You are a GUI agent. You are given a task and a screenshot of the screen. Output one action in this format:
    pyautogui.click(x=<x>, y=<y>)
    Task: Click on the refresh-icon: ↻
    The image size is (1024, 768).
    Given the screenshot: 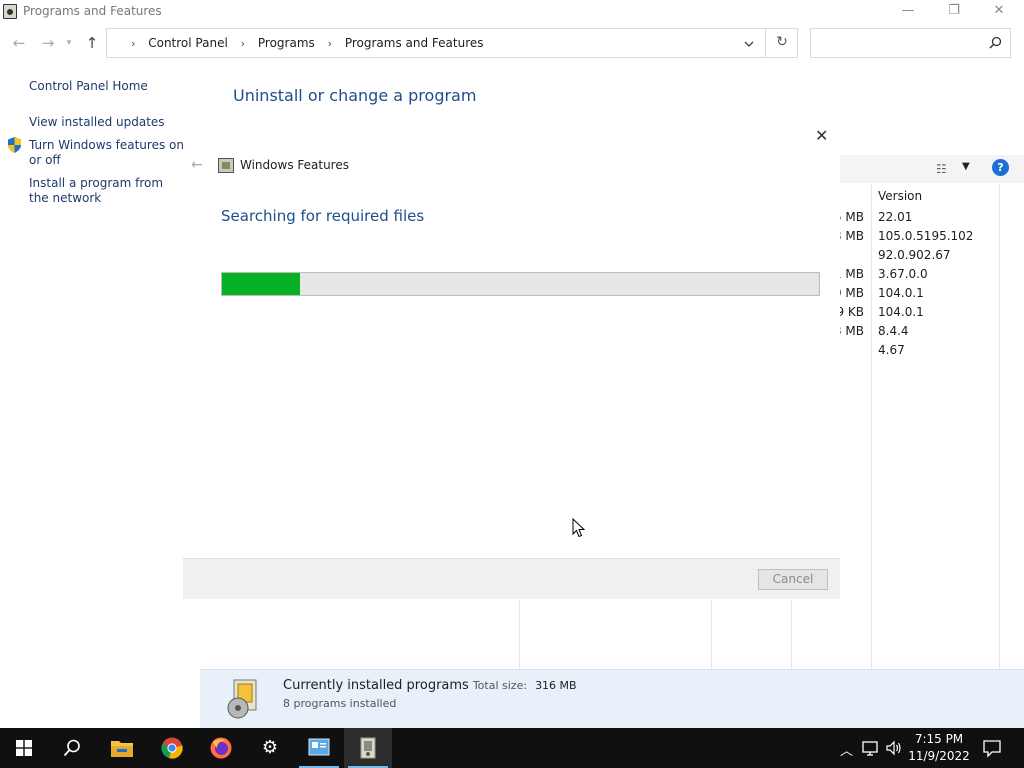 What is the action you would take?
    pyautogui.click(x=782, y=43)
    